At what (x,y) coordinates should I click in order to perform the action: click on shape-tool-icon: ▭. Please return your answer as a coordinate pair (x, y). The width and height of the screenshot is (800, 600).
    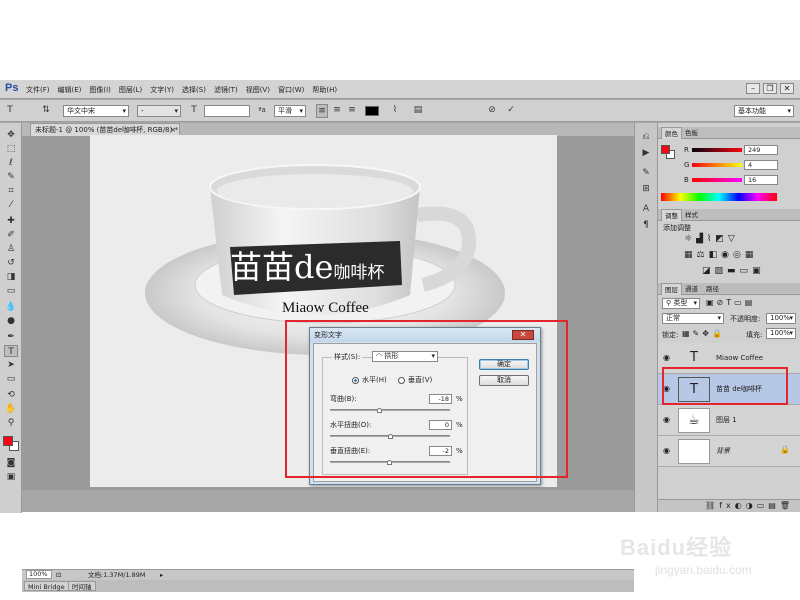
    Looking at the image, I should click on (11, 379).